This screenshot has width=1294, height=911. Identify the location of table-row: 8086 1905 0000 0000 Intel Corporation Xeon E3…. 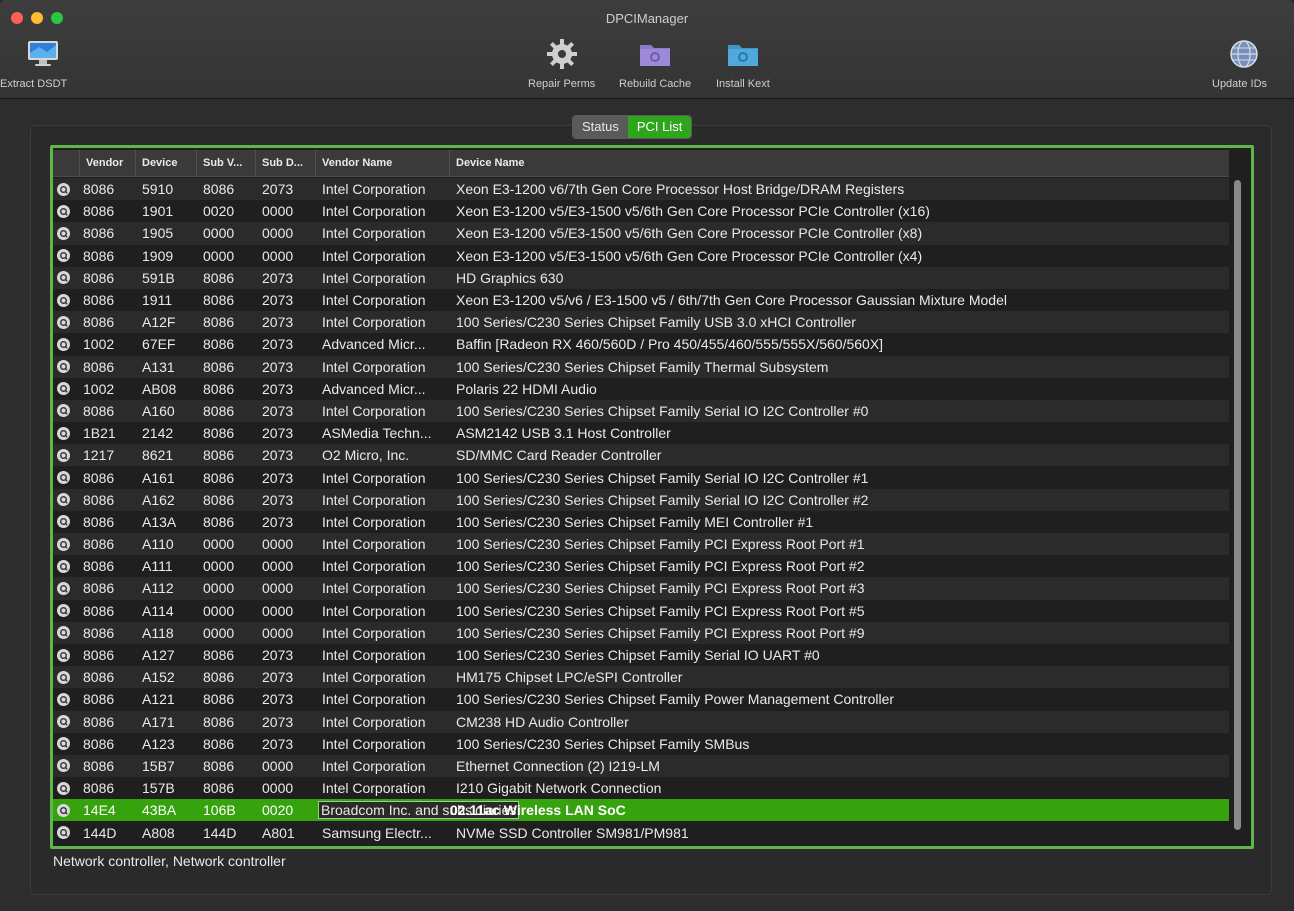
(641, 233).